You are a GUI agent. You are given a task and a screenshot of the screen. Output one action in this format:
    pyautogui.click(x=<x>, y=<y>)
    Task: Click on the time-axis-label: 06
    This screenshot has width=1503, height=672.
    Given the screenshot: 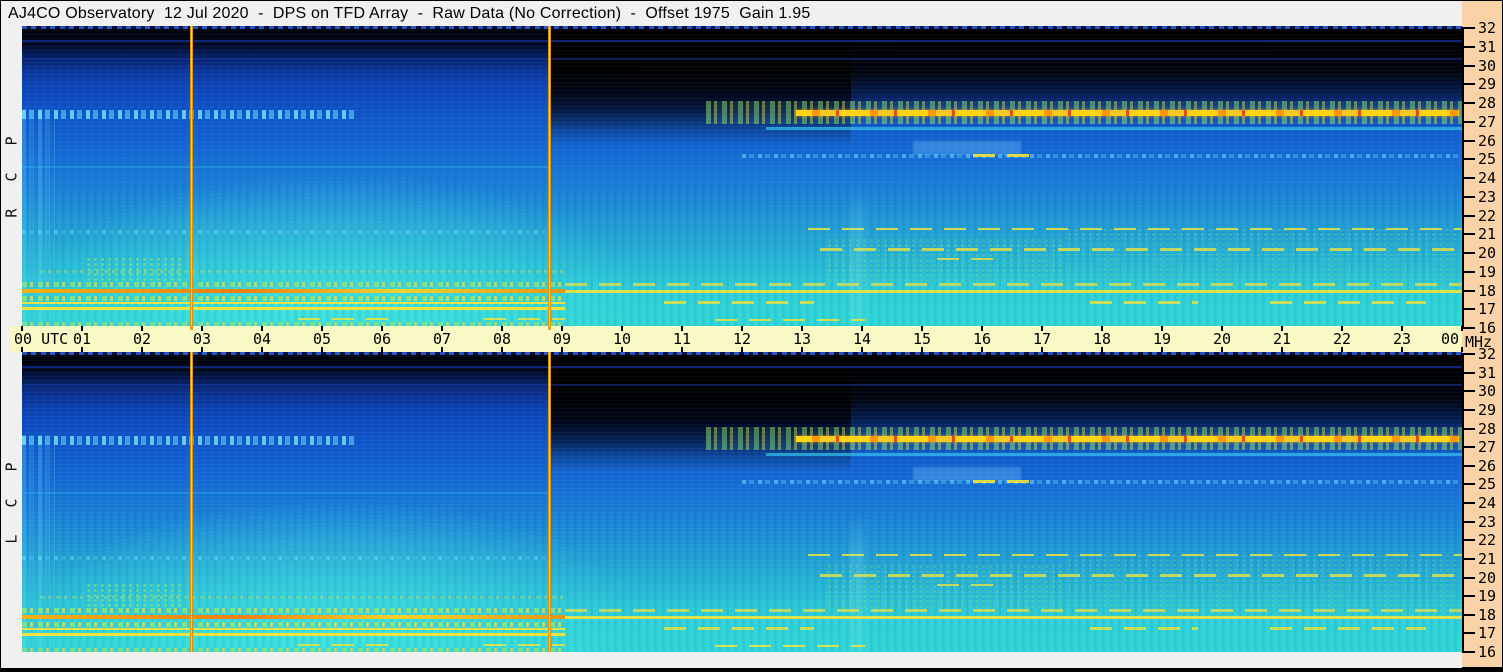 What is the action you would take?
    pyautogui.click(x=382, y=339)
    